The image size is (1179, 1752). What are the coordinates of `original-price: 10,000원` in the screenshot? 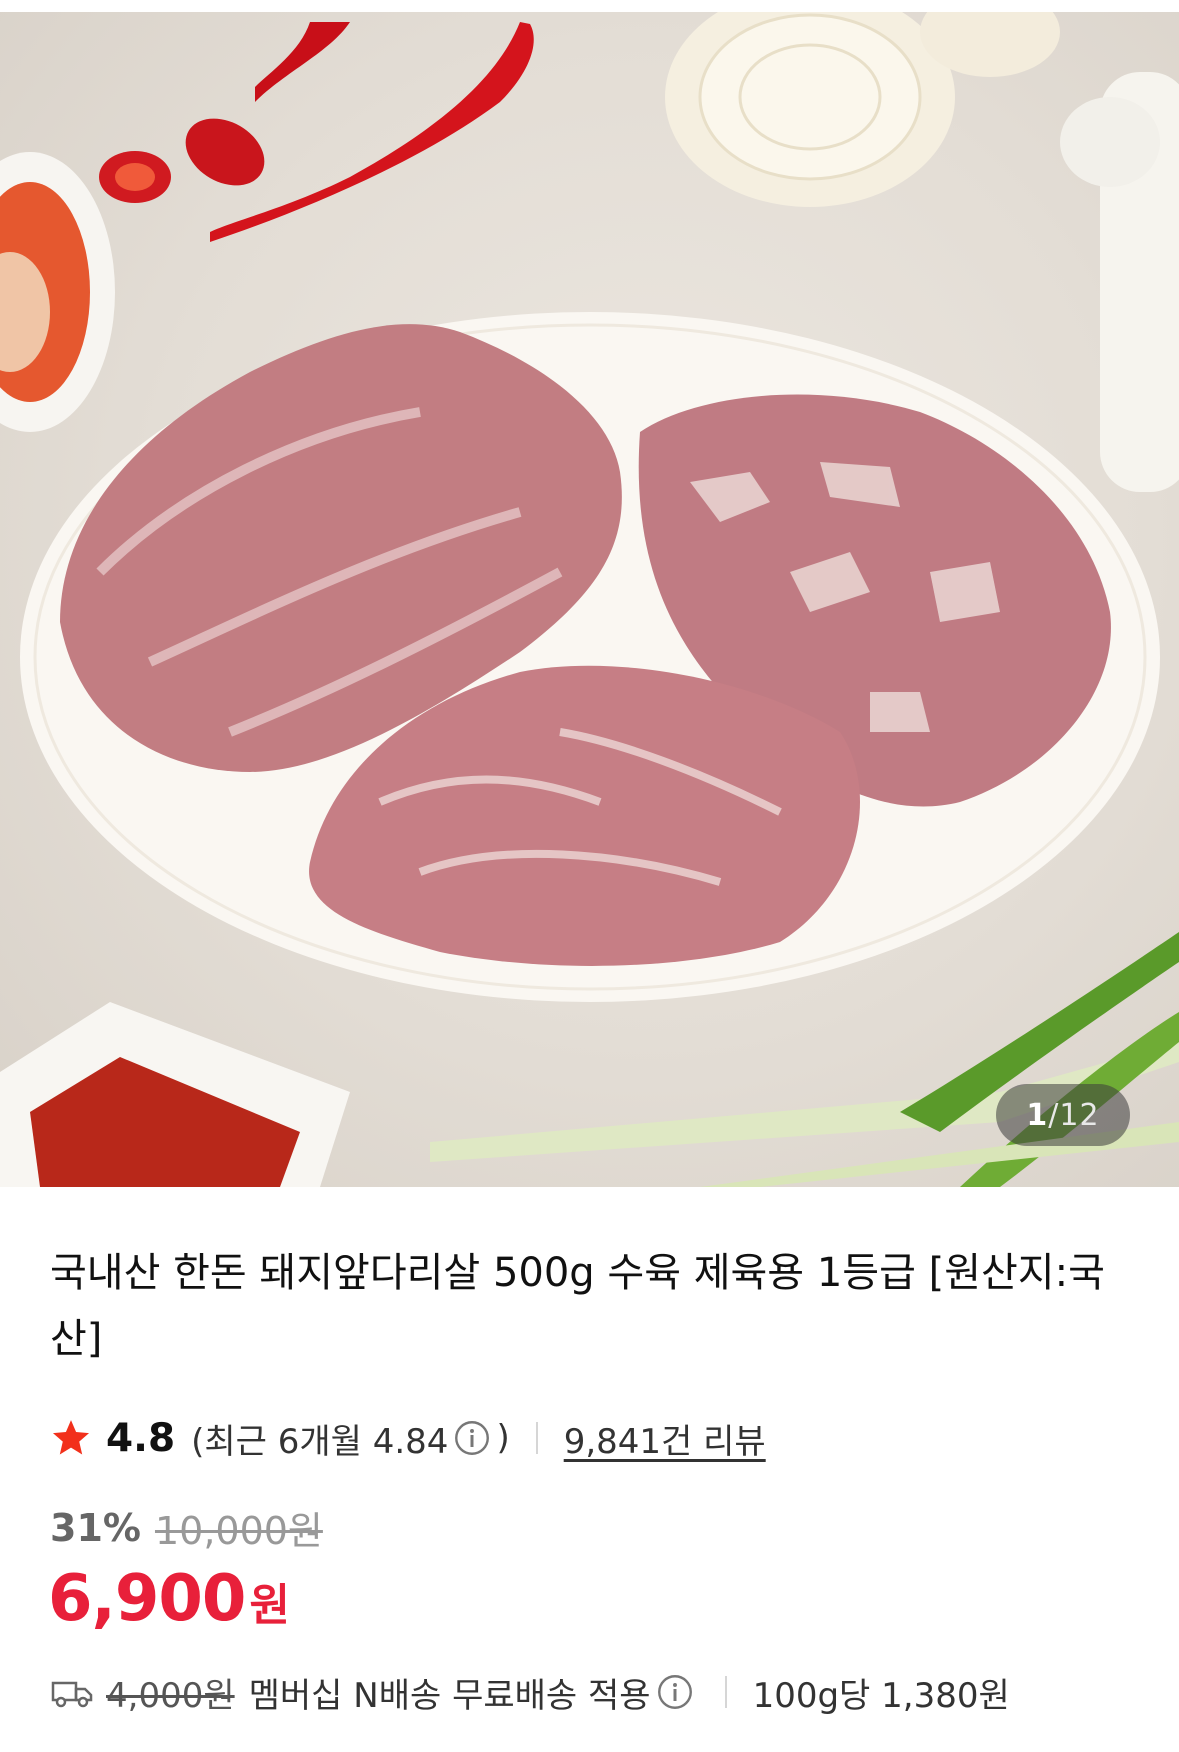 It's located at (238, 1531).